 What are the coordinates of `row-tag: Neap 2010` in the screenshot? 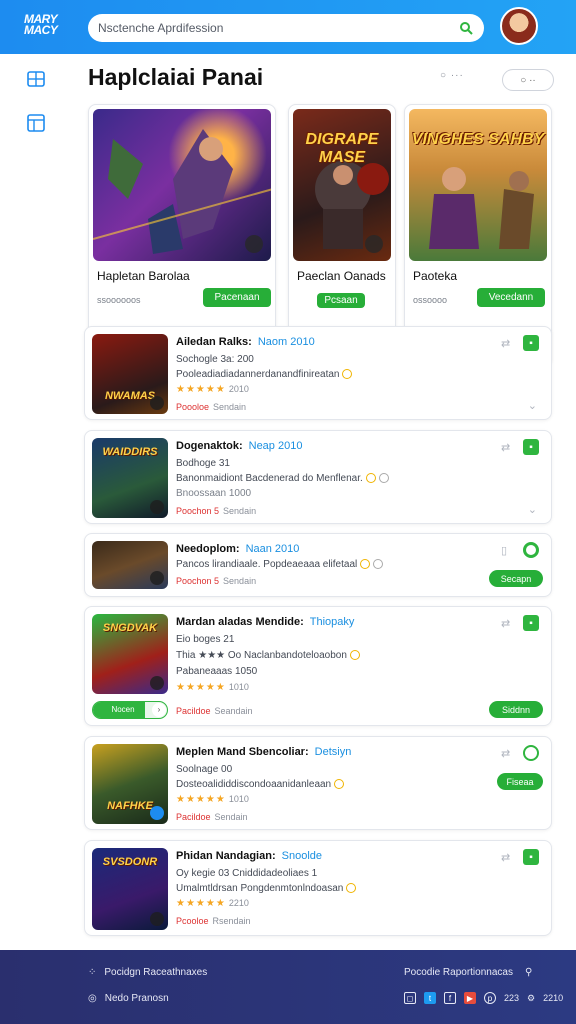 It's located at (275, 446).